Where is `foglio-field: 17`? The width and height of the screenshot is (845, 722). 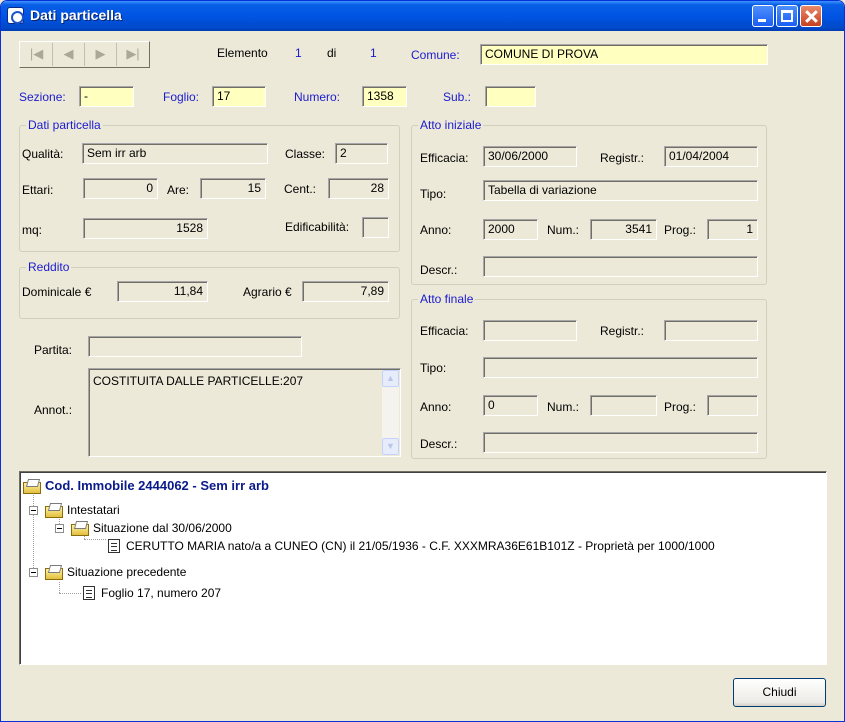
foglio-field: 17 is located at coordinates (239, 96).